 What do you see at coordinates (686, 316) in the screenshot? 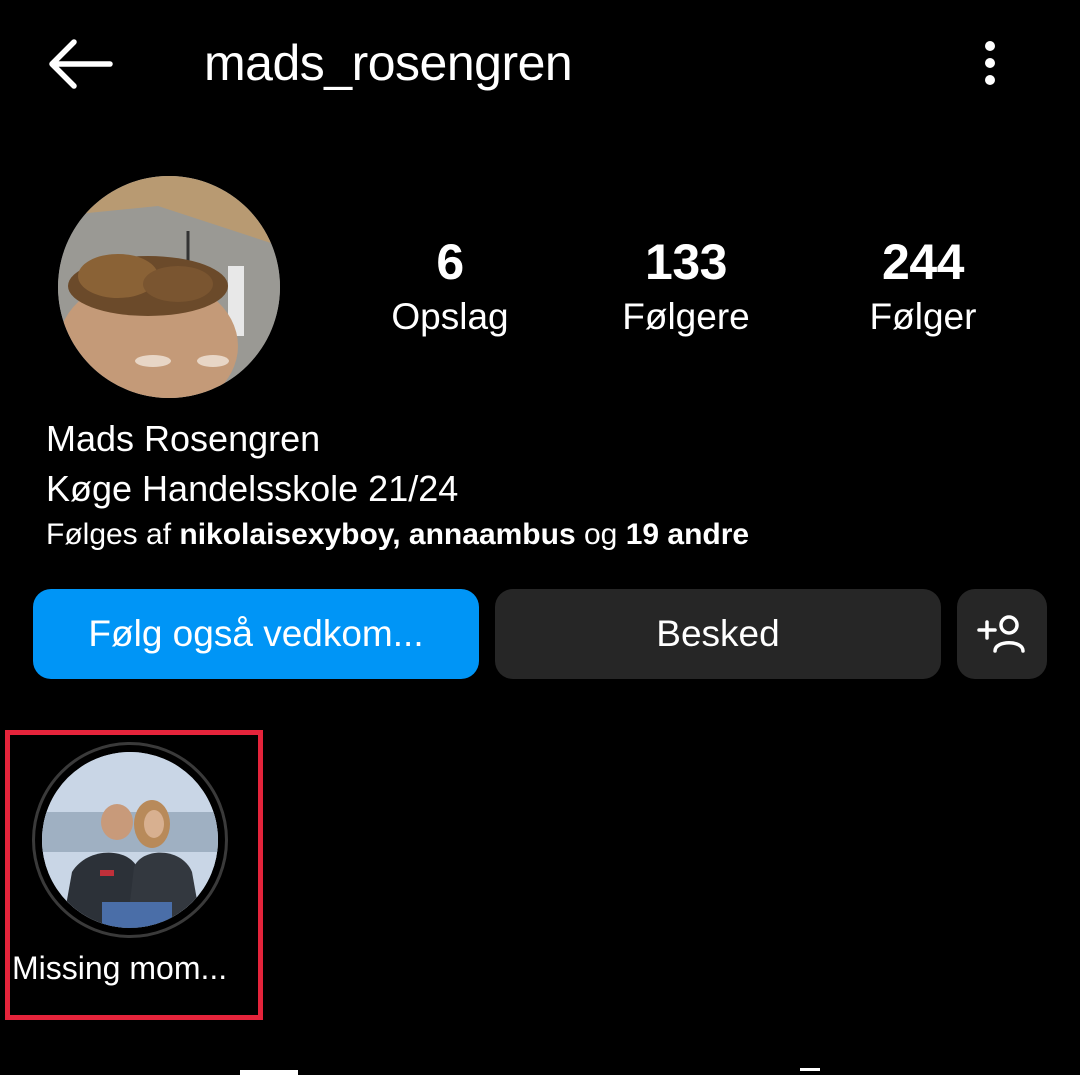
I see `stat-label: Følgere` at bounding box center [686, 316].